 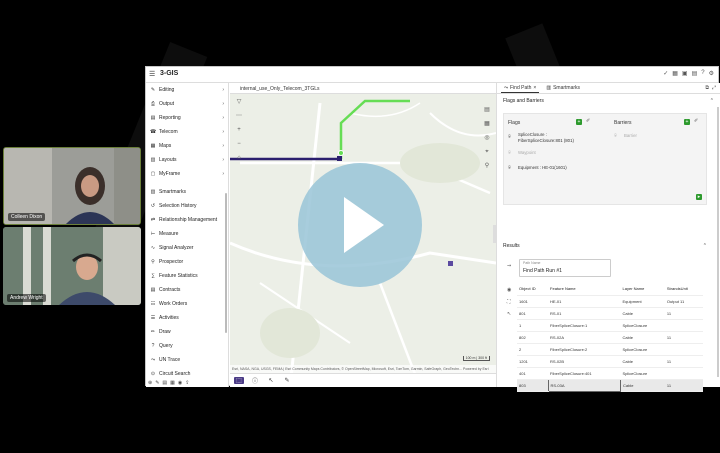 What do you see at coordinates (187, 132) in the screenshot?
I see `sidebar-item-telecom: ☎ Telecom ›` at bounding box center [187, 132].